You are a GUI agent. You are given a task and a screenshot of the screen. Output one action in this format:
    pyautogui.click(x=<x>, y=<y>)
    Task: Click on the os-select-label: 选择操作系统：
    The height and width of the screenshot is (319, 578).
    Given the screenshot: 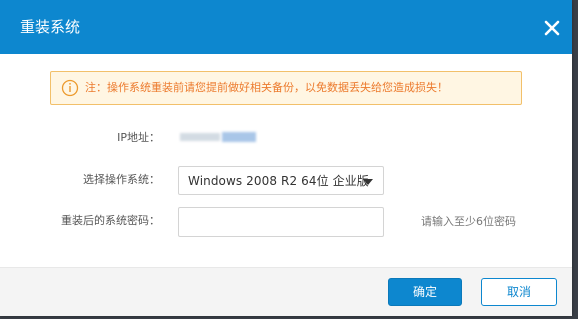 What is the action you would take?
    pyautogui.click(x=121, y=179)
    